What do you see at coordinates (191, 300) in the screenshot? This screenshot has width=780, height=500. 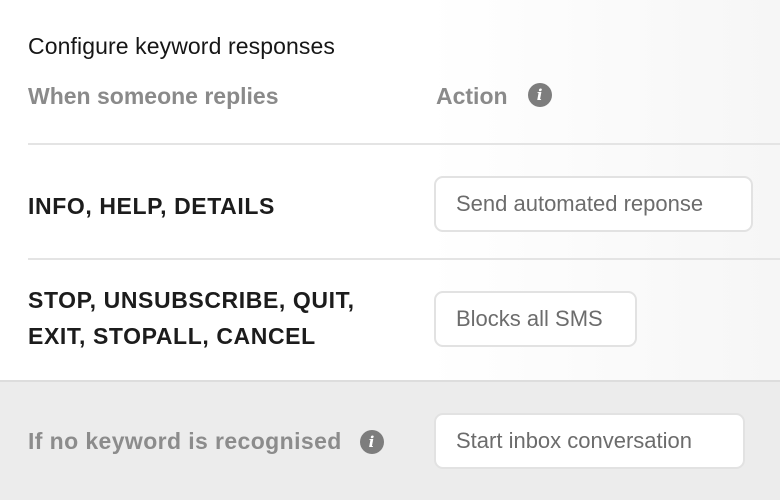 I see `keyword-list-line: STOP, UNSUBSCRIBE, QUIT,` at bounding box center [191, 300].